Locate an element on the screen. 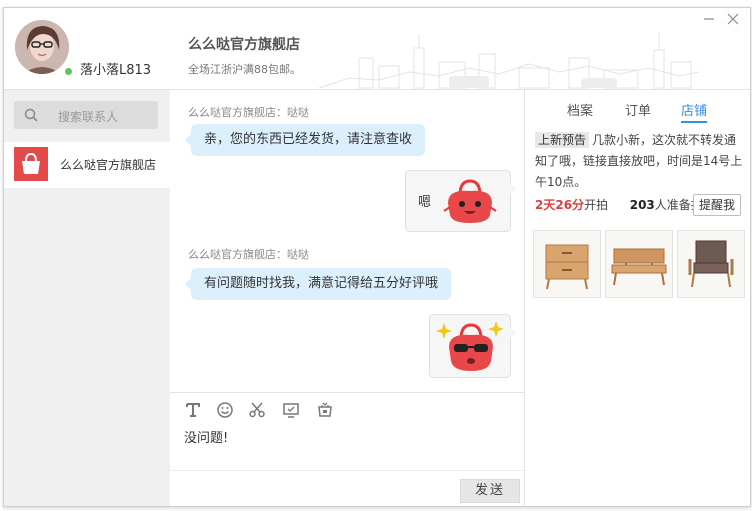 The width and height of the screenshot is (752, 511). search-placeholder: 搜索联系人 is located at coordinates (88, 117).